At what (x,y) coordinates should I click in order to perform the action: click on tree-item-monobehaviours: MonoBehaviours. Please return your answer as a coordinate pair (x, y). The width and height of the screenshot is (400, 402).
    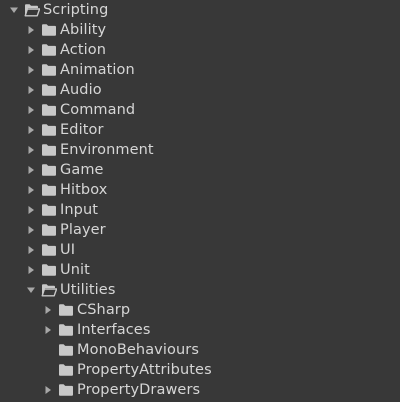
    Looking at the image, I should click on (200, 350).